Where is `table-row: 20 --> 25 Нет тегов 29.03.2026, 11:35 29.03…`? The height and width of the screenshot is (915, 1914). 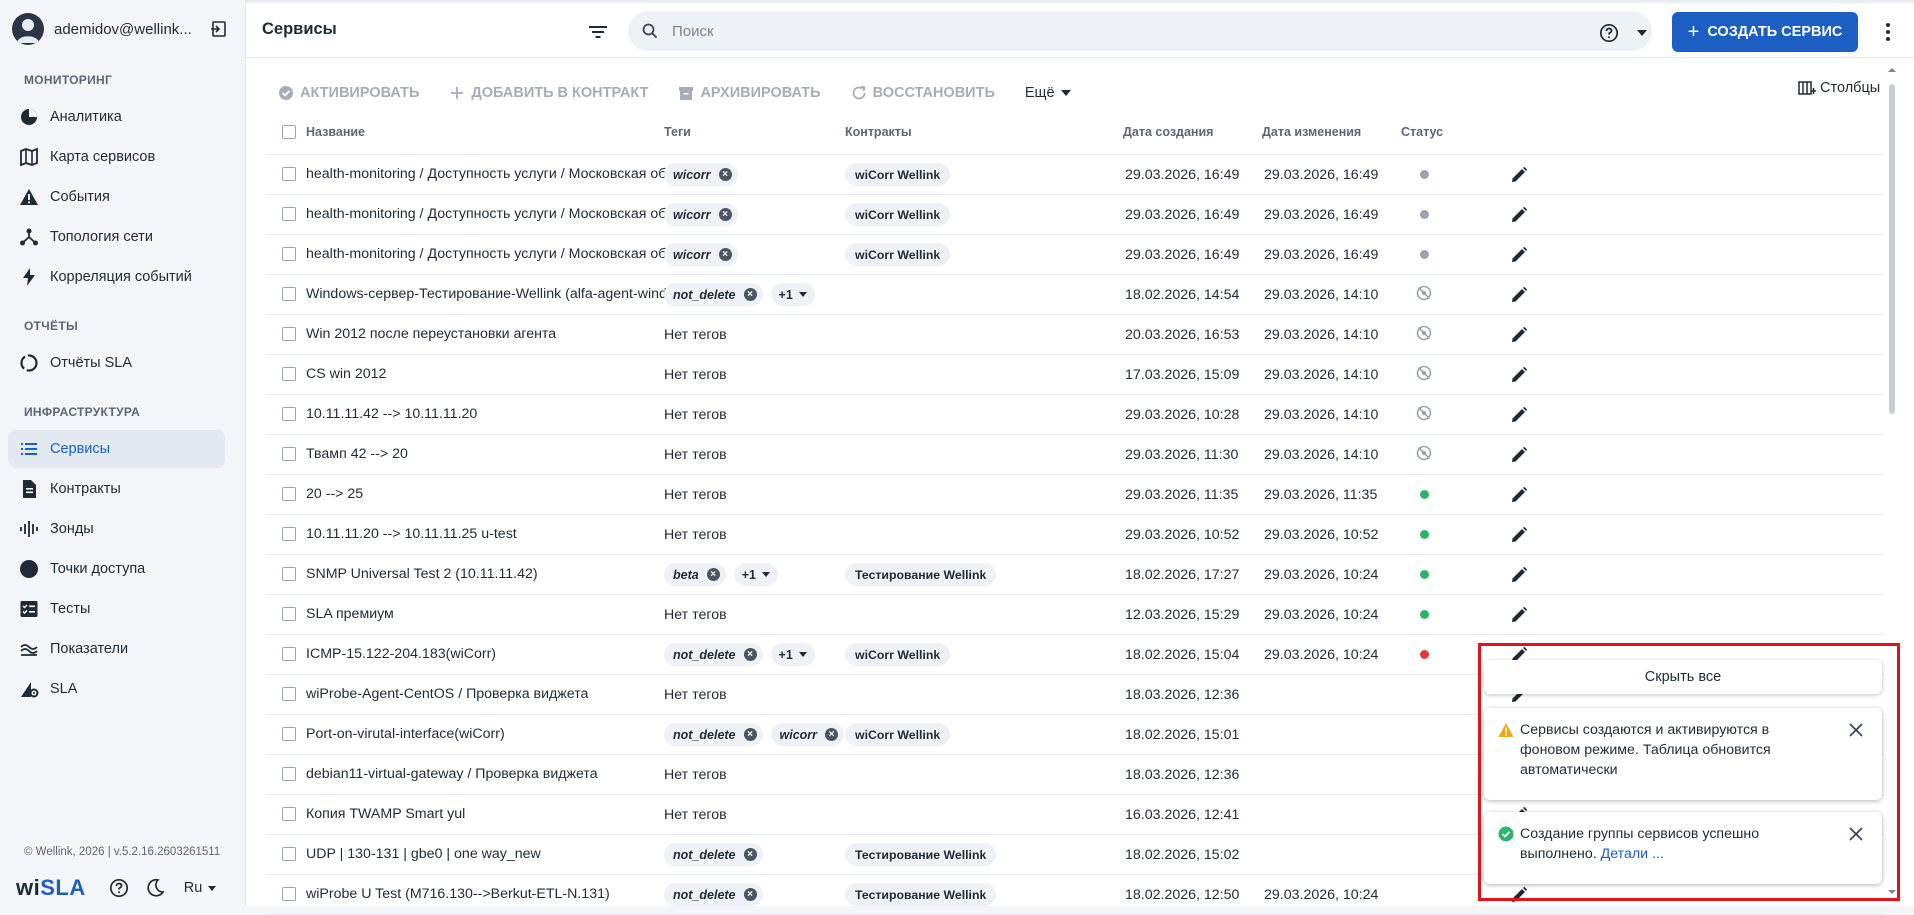 table-row: 20 --> 25 Нет тегов 29.03.2026, 11:35 29.03… is located at coordinates (1075, 495).